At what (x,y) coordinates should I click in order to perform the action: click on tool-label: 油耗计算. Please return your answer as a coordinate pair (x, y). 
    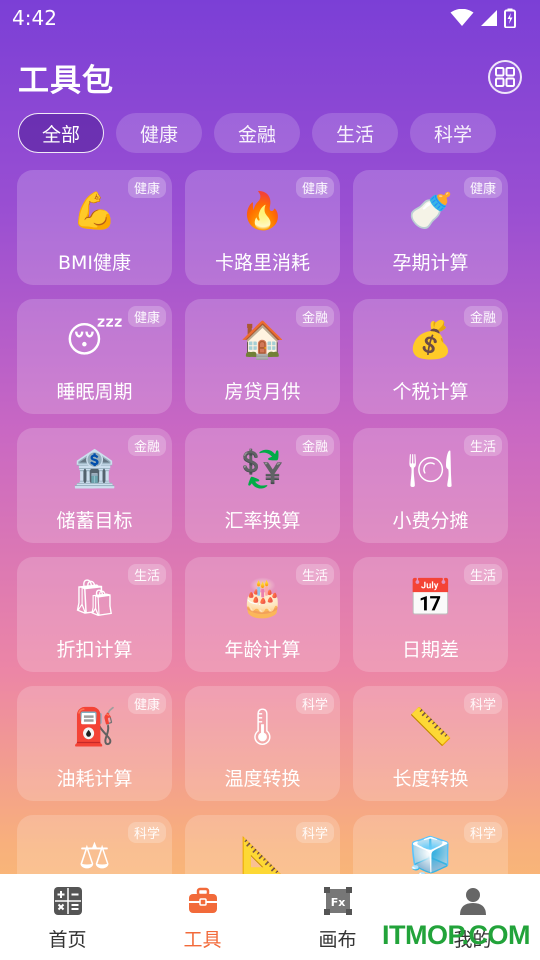
    Looking at the image, I should click on (94, 779).